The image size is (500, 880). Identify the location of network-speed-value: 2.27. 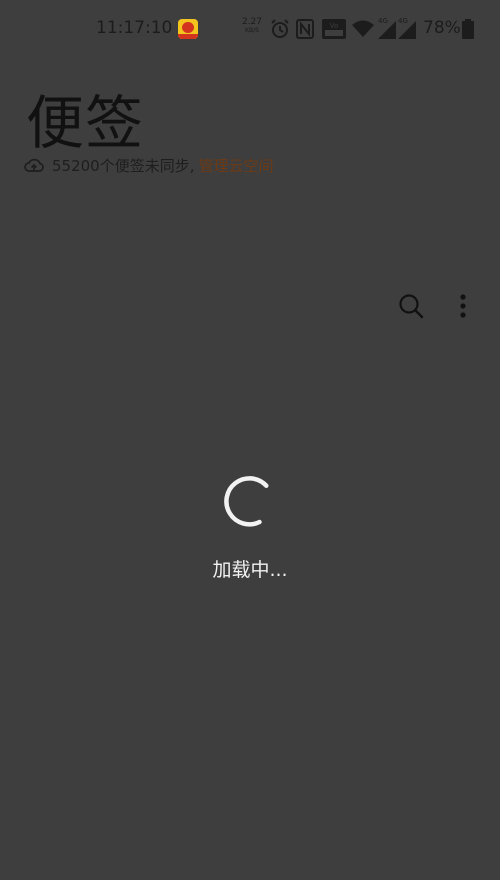
(252, 22).